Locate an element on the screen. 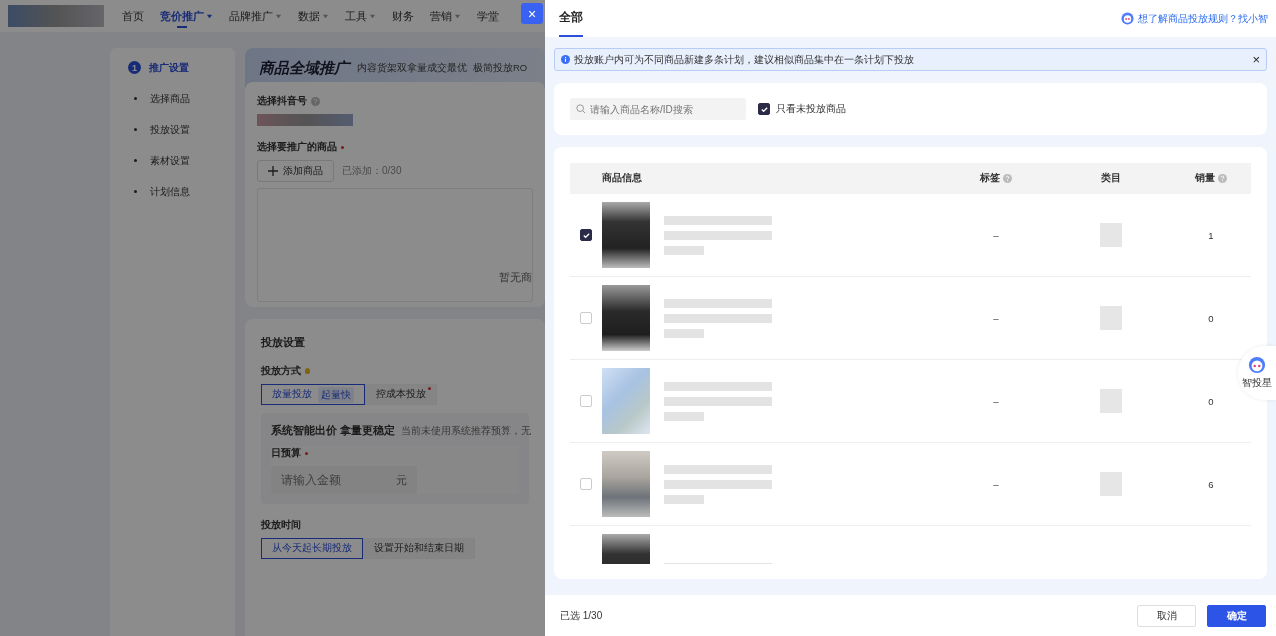  search-field: 请输入商品名称/ID搜索 is located at coordinates (658, 109).